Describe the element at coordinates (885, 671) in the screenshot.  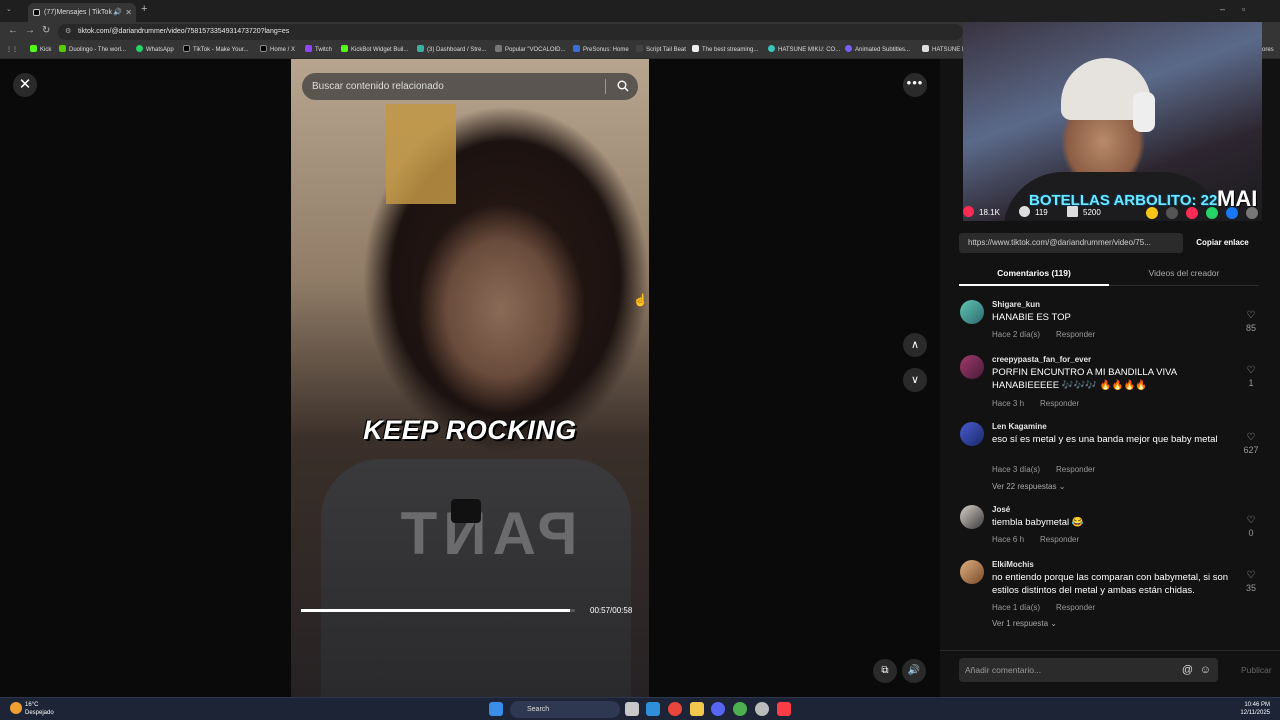
I see `pip-button: ⧉` at that location.